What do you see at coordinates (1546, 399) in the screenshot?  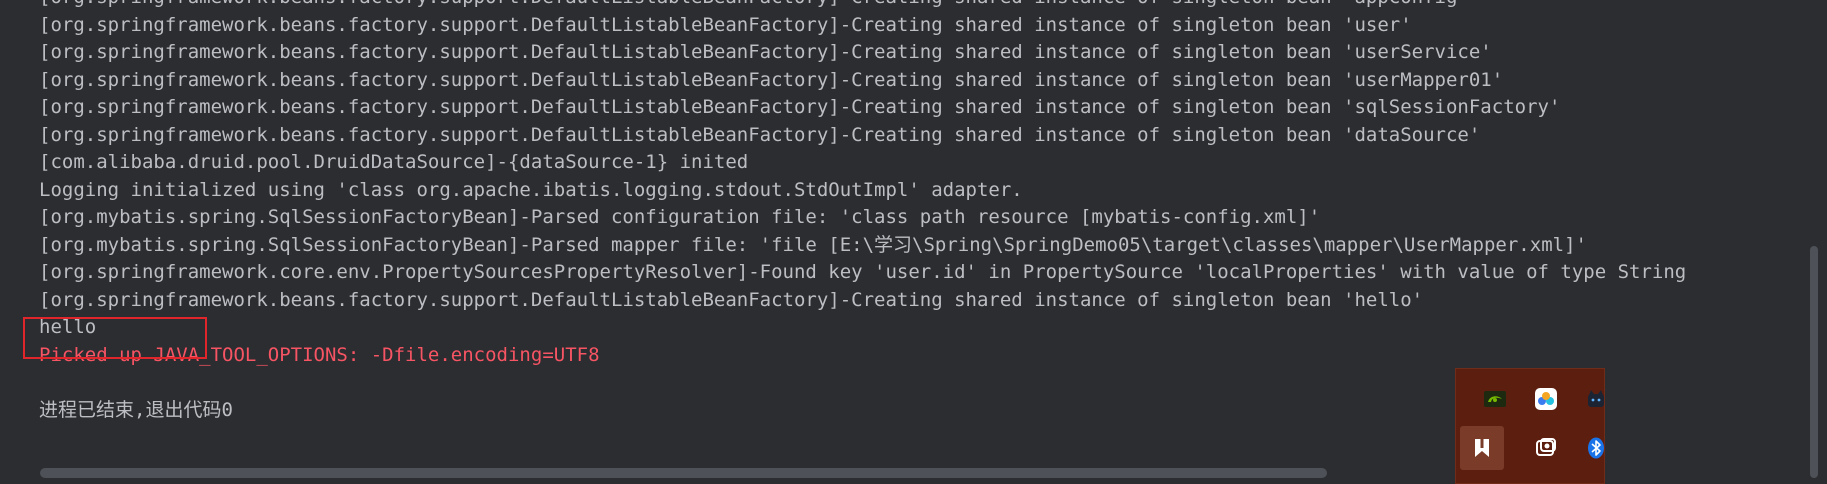 I see `cloud-sync-icon` at bounding box center [1546, 399].